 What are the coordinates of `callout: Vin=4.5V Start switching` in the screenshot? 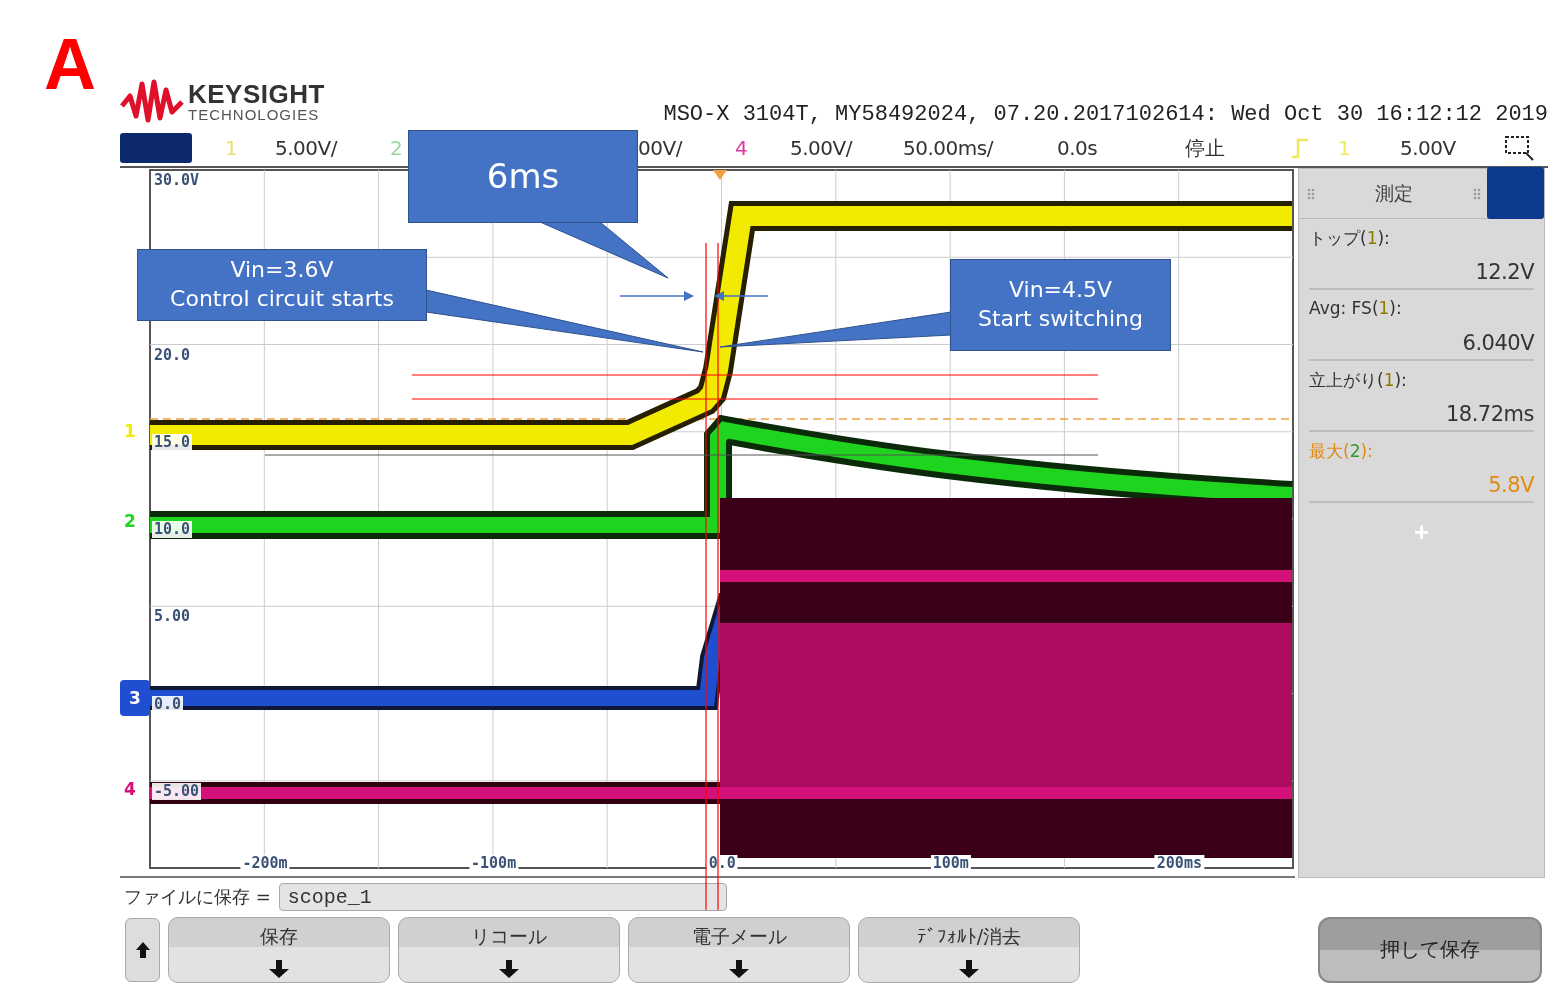 It's located at (1060, 305).